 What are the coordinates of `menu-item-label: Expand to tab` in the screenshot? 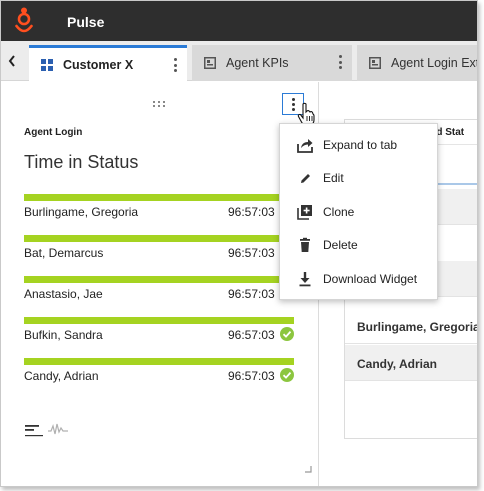 It's located at (360, 144).